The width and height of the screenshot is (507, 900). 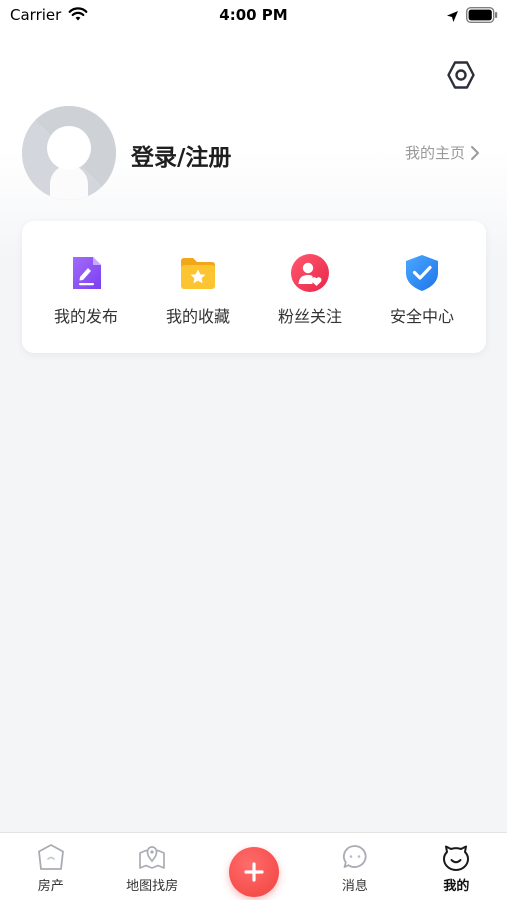 I want to click on tab-map-search-label: 地图找房, so click(x=152, y=886).